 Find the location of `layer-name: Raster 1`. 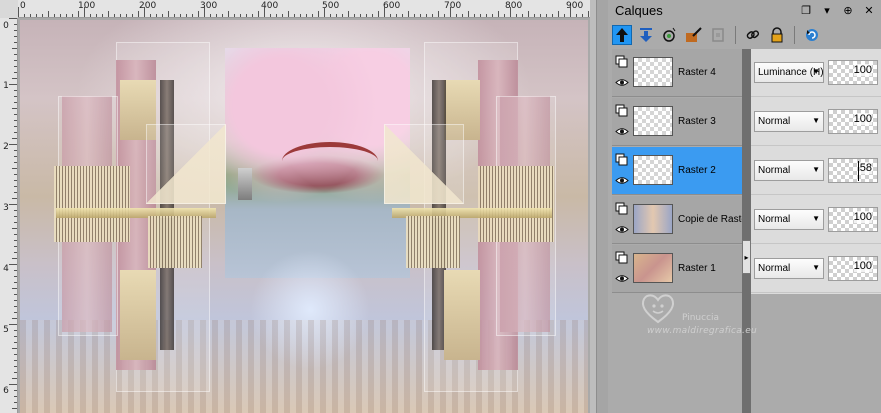

layer-name: Raster 1 is located at coordinates (697, 268).